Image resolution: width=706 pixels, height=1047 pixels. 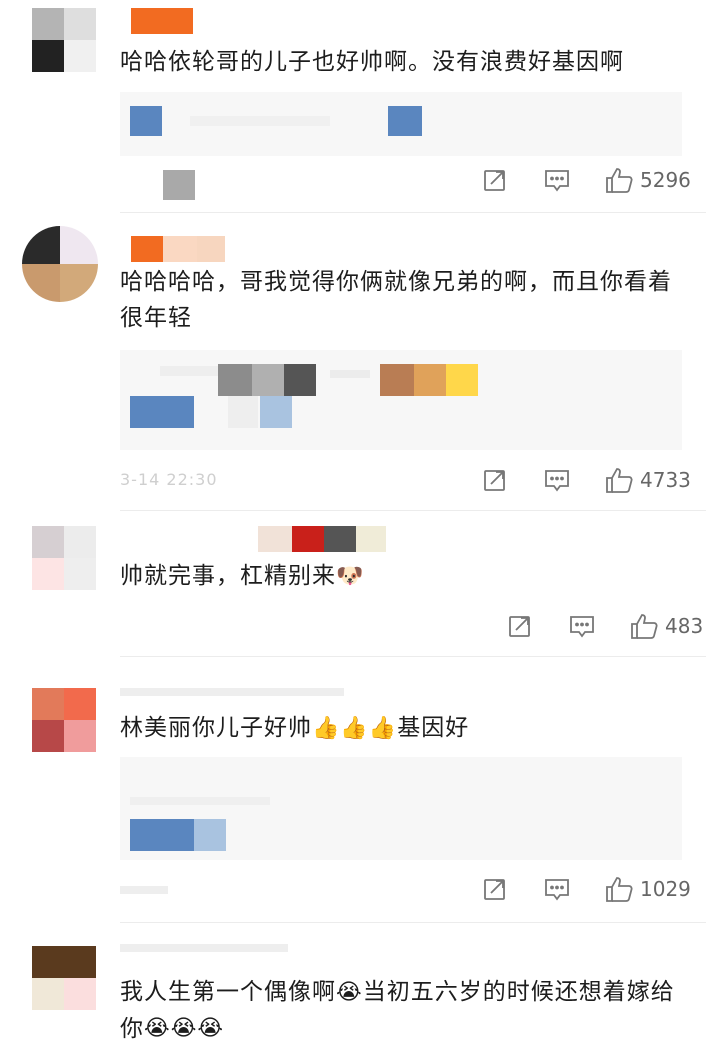 I want to click on timestamp: 3-14 22:30, so click(x=169, y=479).